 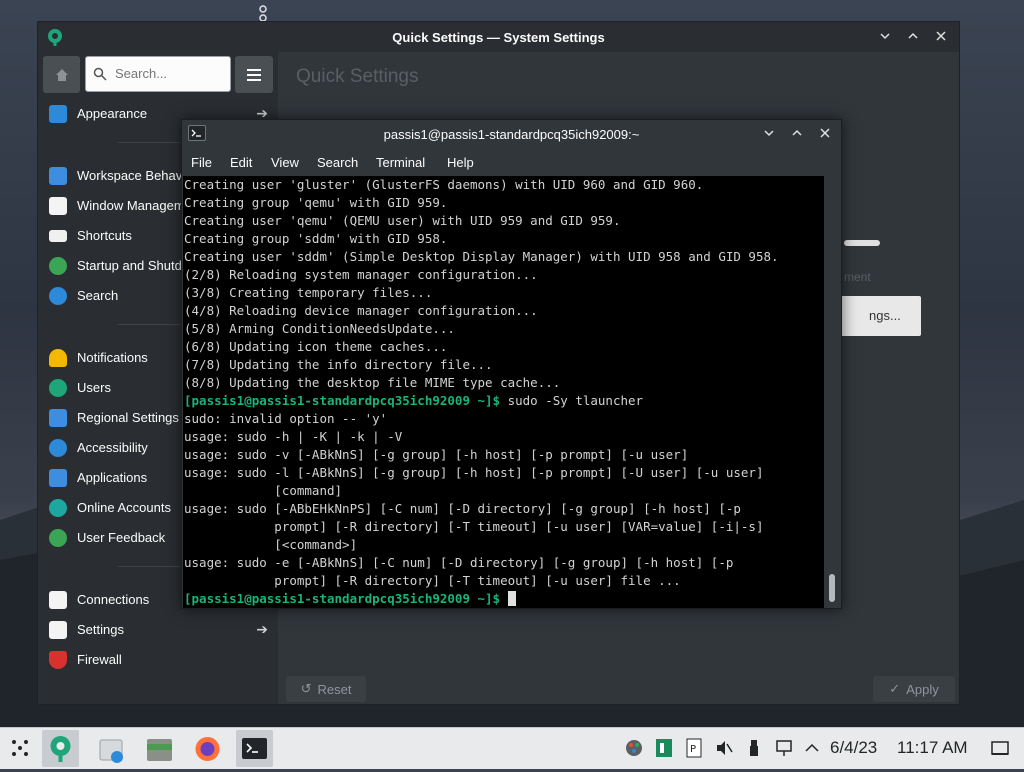 What do you see at coordinates (58, 388) in the screenshot?
I see `user-icon` at bounding box center [58, 388].